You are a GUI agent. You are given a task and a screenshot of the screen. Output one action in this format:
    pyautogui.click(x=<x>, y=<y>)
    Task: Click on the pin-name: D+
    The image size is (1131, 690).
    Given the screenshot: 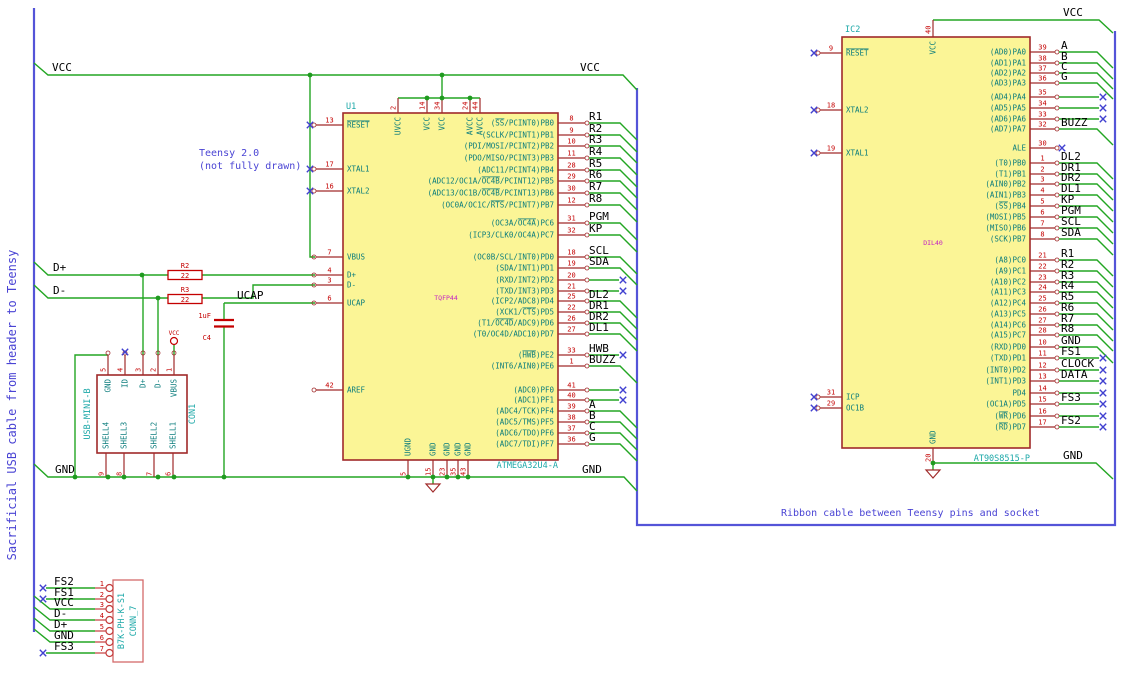 What is the action you would take?
    pyautogui.click(x=143, y=384)
    